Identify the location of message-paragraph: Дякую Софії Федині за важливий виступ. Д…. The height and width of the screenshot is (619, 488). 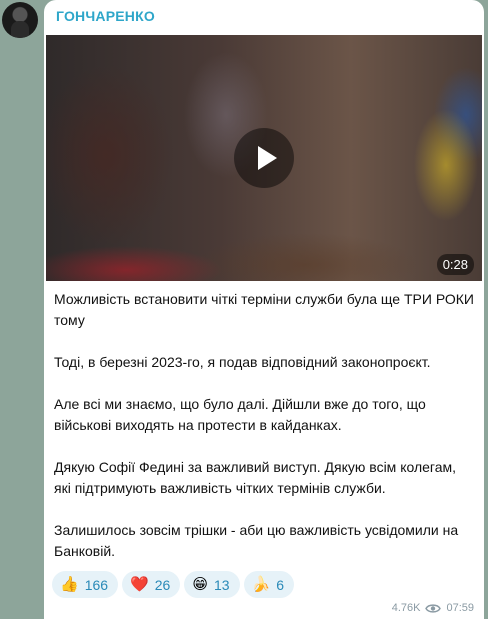
(255, 477).